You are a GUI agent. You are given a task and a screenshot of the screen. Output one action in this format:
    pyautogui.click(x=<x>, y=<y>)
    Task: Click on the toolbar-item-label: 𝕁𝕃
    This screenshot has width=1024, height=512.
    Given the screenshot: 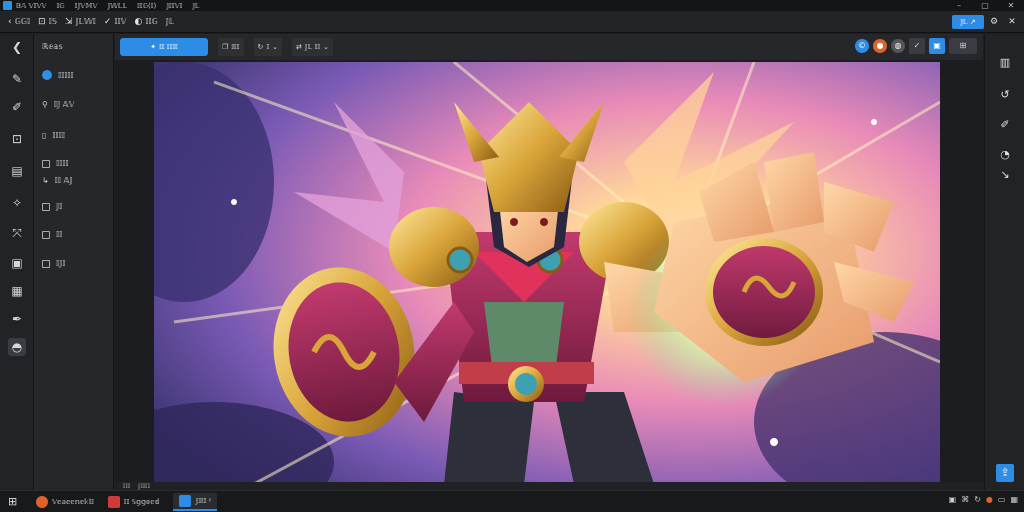 What is the action you would take?
    pyautogui.click(x=170, y=21)
    